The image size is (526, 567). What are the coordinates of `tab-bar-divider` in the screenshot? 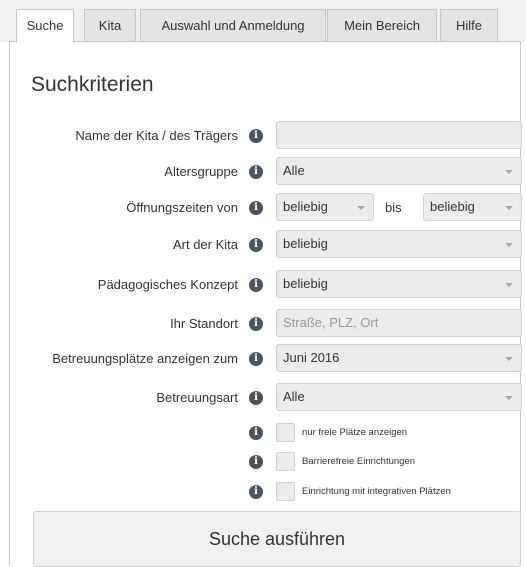 It's located at (265, 41).